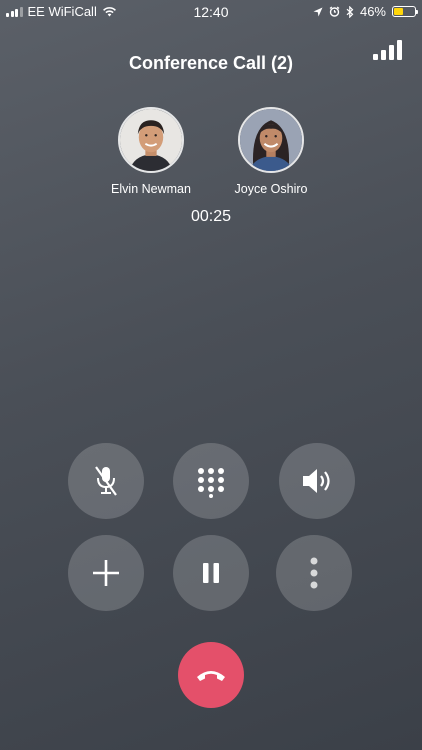  Describe the element at coordinates (399, 11) in the screenshot. I see `battery-level` at that location.